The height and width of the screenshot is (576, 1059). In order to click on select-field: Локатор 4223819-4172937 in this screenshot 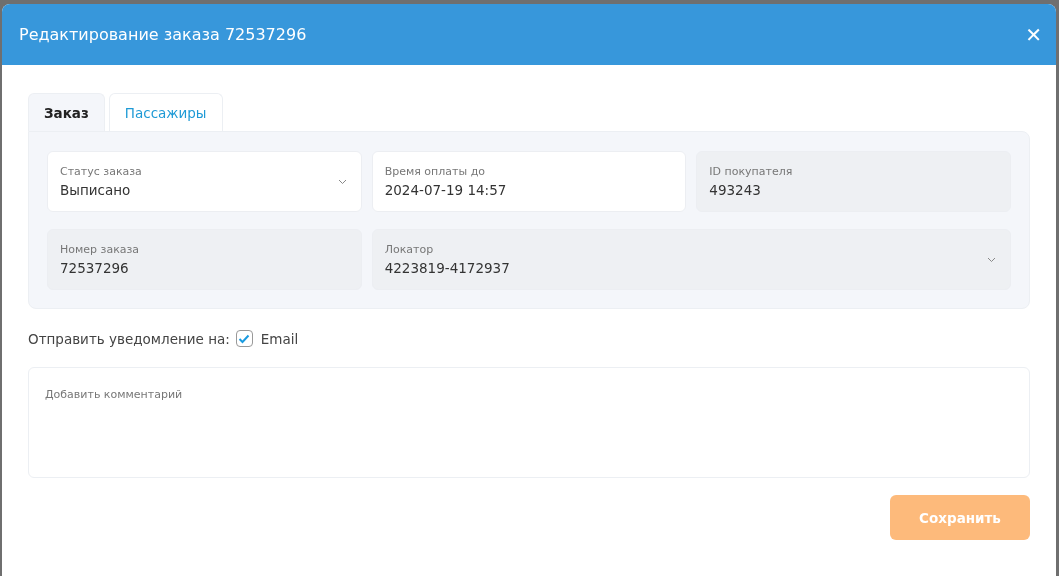, I will do `click(691, 259)`.